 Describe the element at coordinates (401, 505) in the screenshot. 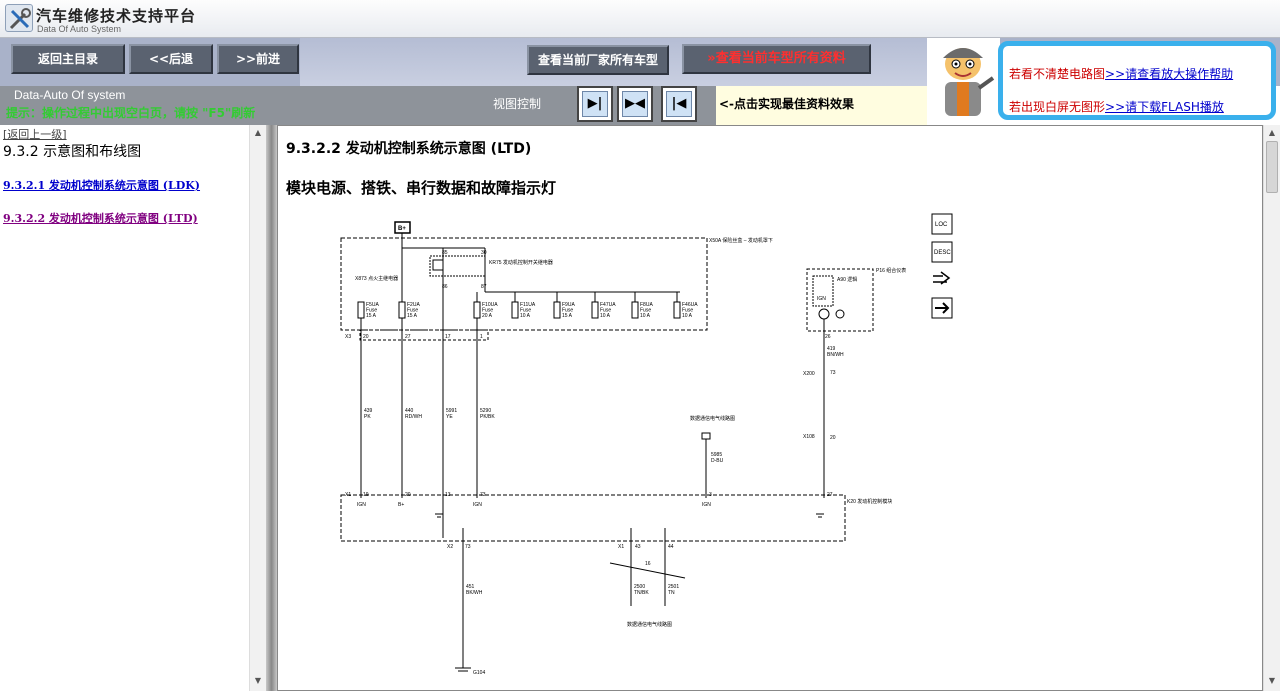

I see `ecm-bplus-label: B+` at that location.